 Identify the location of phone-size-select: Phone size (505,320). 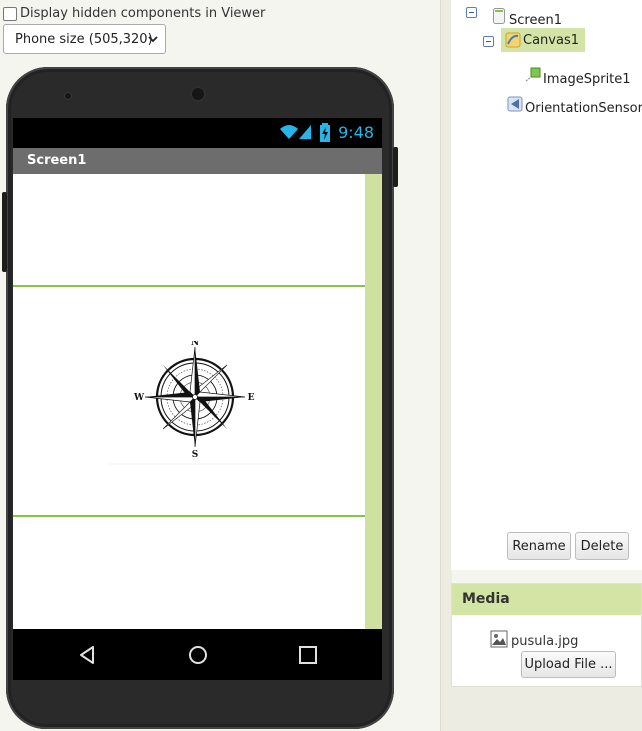
(84, 39).